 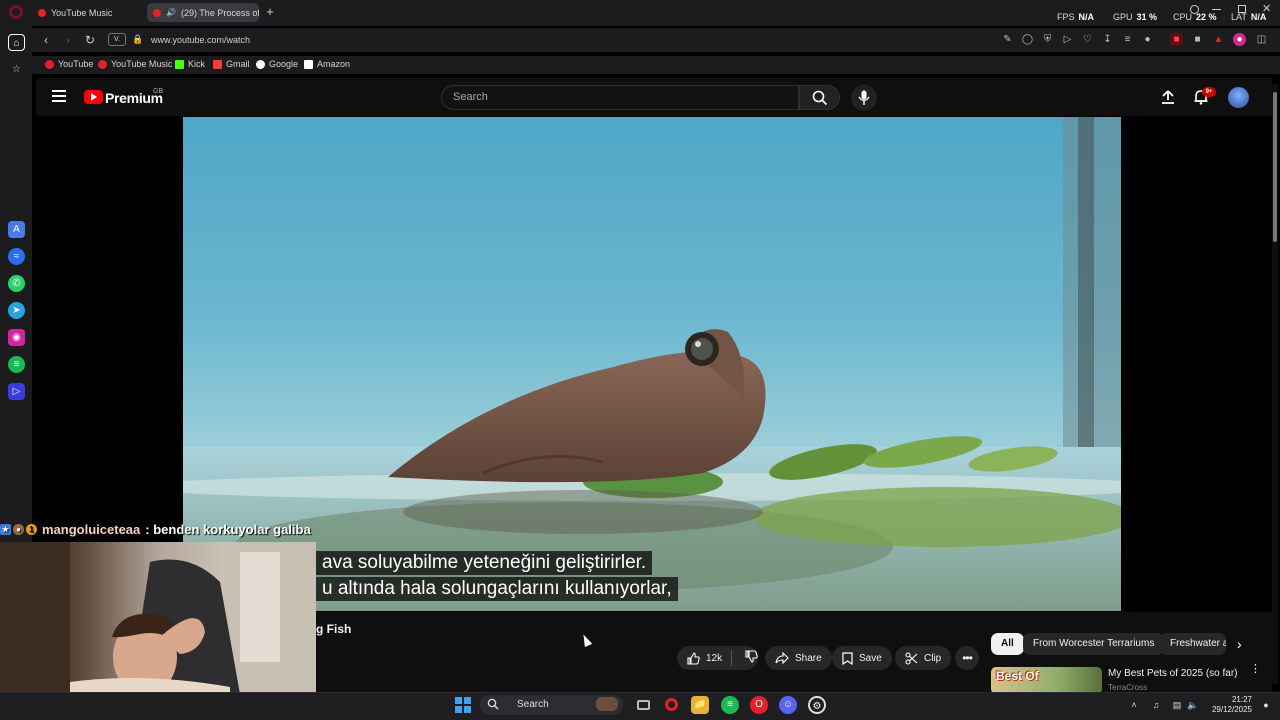 What do you see at coordinates (16, 229) in the screenshot?
I see `aria-ai-icon: A` at bounding box center [16, 229].